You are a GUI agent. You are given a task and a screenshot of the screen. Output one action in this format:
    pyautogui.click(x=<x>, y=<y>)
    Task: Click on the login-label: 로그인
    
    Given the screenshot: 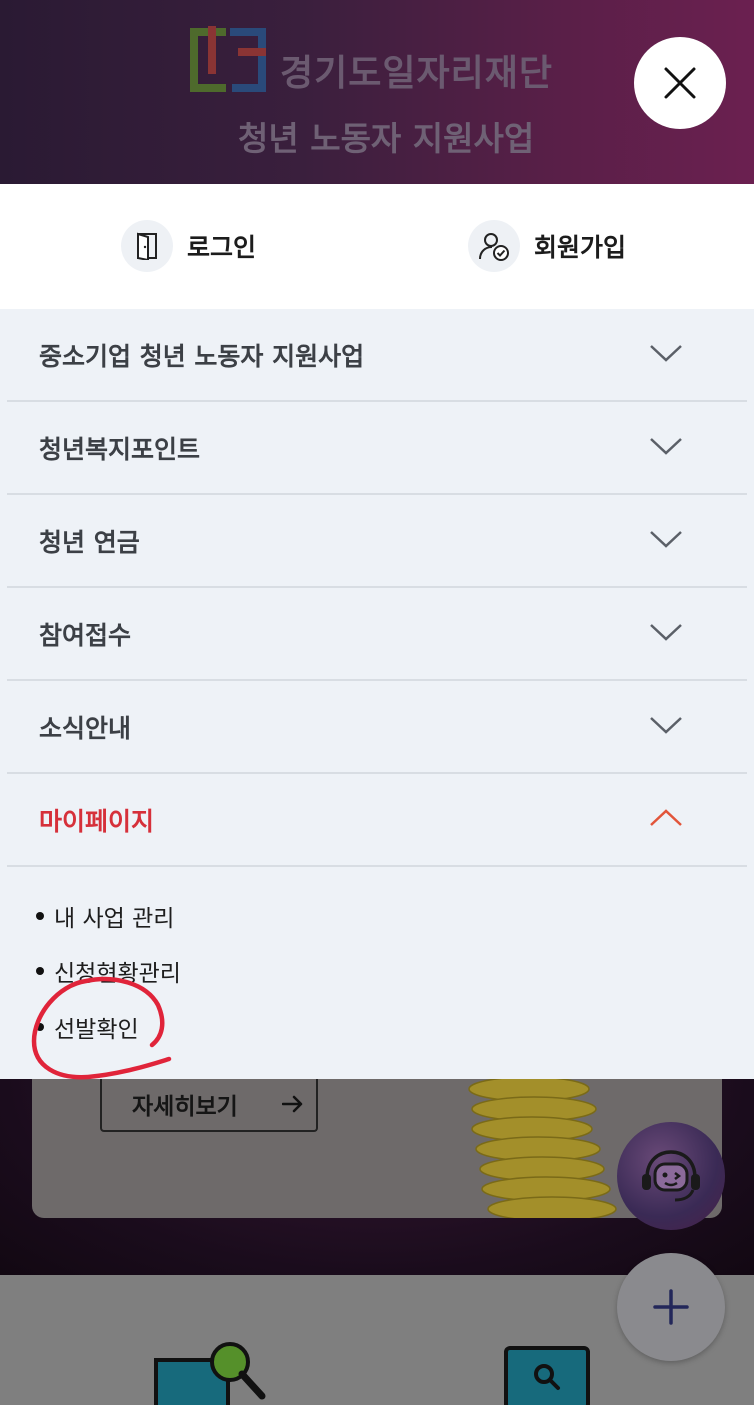 What is the action you would take?
    pyautogui.click(x=222, y=247)
    